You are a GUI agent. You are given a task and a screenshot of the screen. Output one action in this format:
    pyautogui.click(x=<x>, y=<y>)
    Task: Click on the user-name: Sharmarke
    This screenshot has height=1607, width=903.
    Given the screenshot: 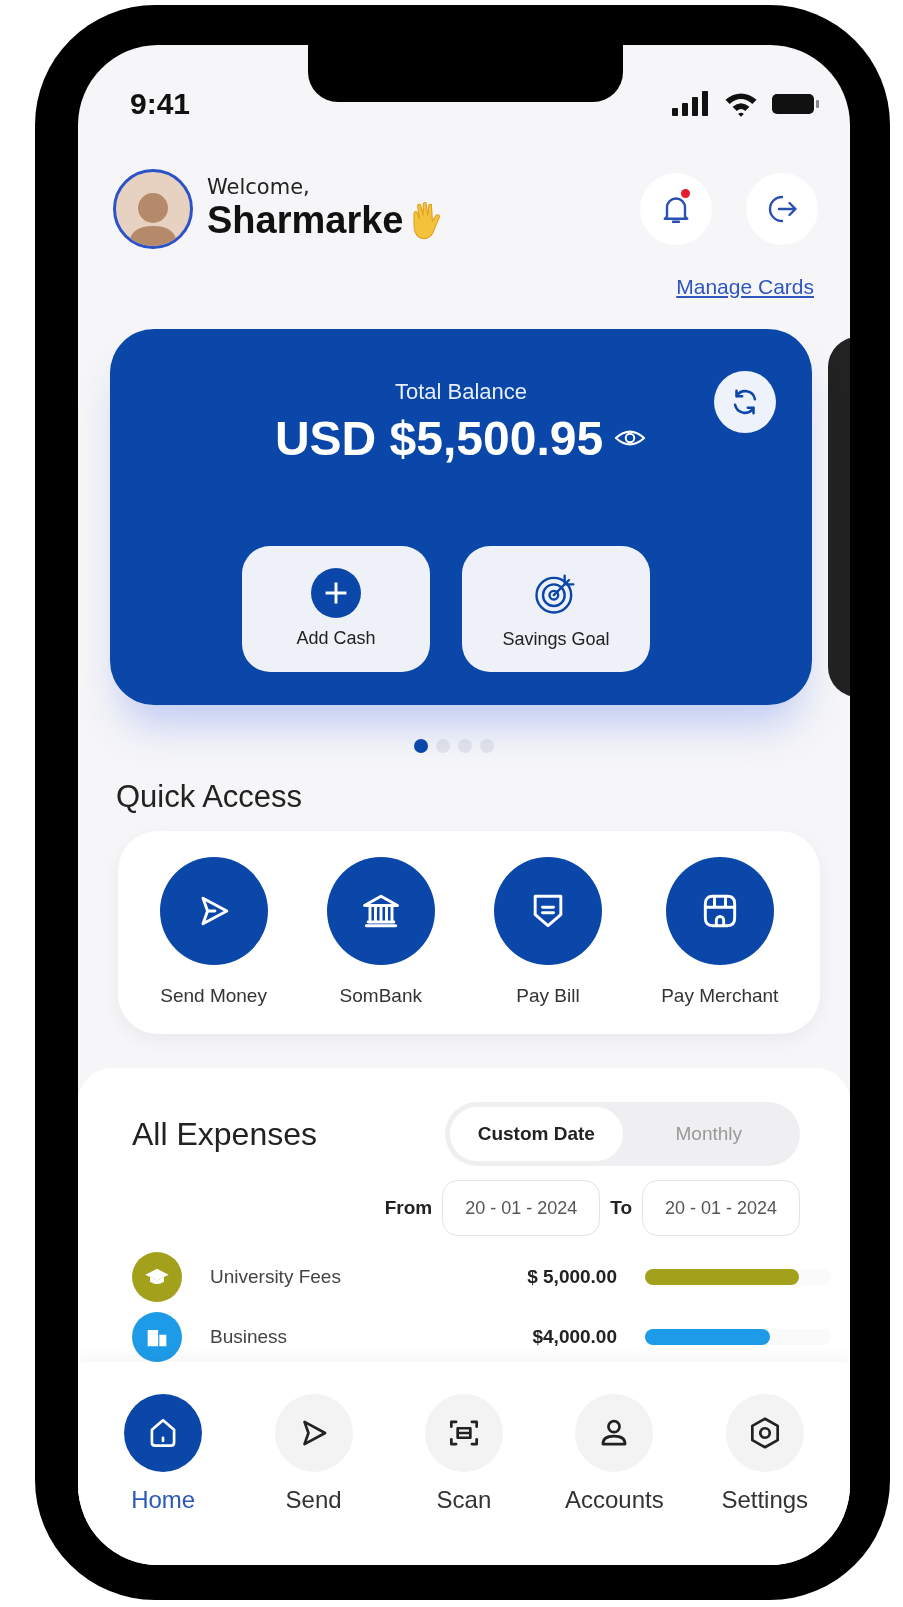 What is the action you would take?
    pyautogui.click(x=305, y=221)
    